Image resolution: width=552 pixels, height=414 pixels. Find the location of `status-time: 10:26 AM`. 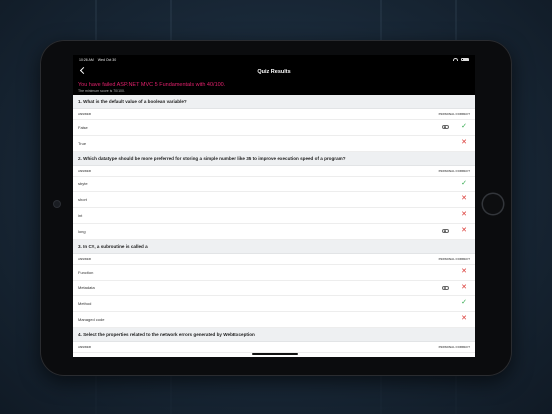

status-time: 10:26 AM is located at coordinates (86, 59).